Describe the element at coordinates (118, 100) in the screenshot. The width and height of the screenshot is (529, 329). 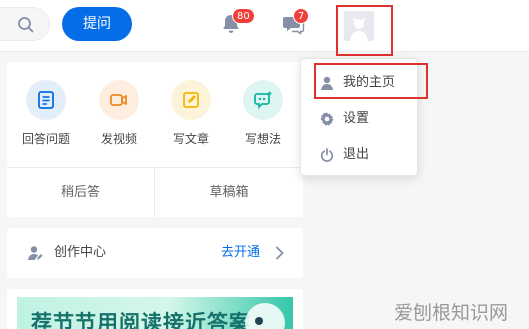
I see `video-camera-icon` at that location.